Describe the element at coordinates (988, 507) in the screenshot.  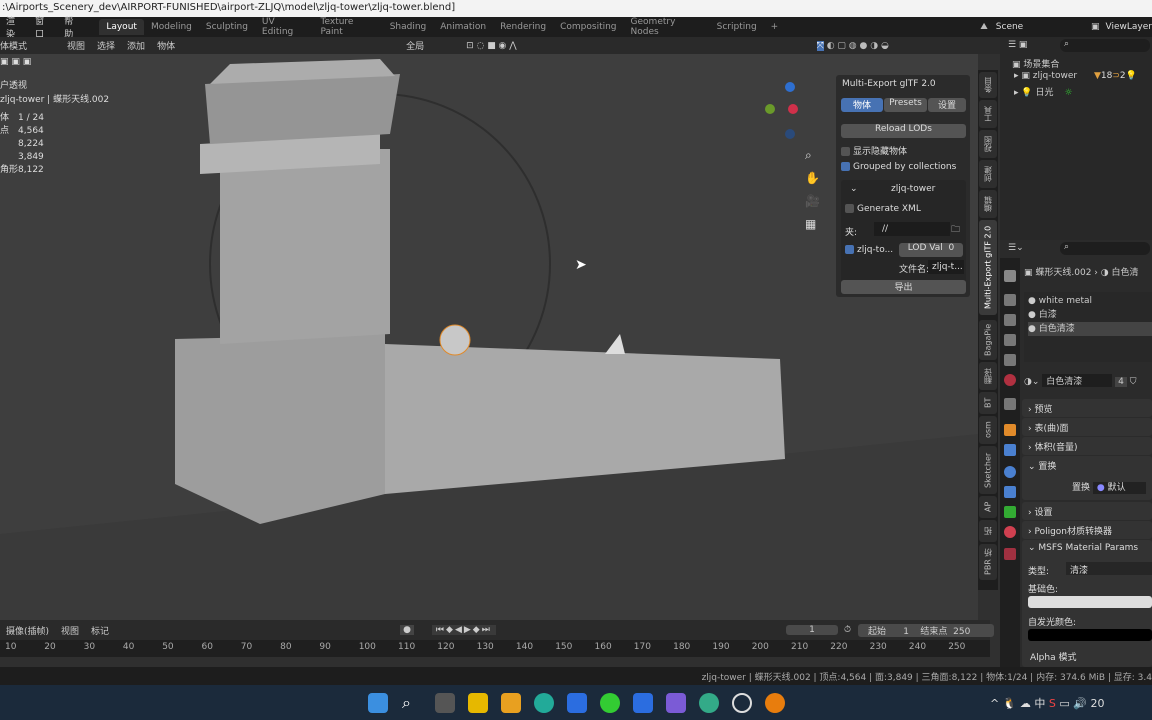
I see `tab-ap: AP` at that location.